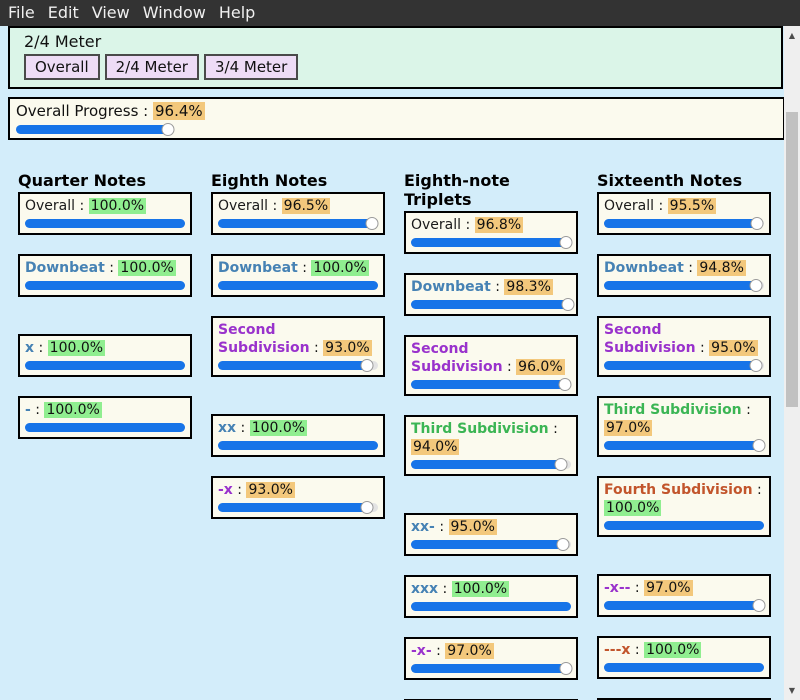  I want to click on tab-2-4-meter: 2/4 Meter, so click(151, 67).